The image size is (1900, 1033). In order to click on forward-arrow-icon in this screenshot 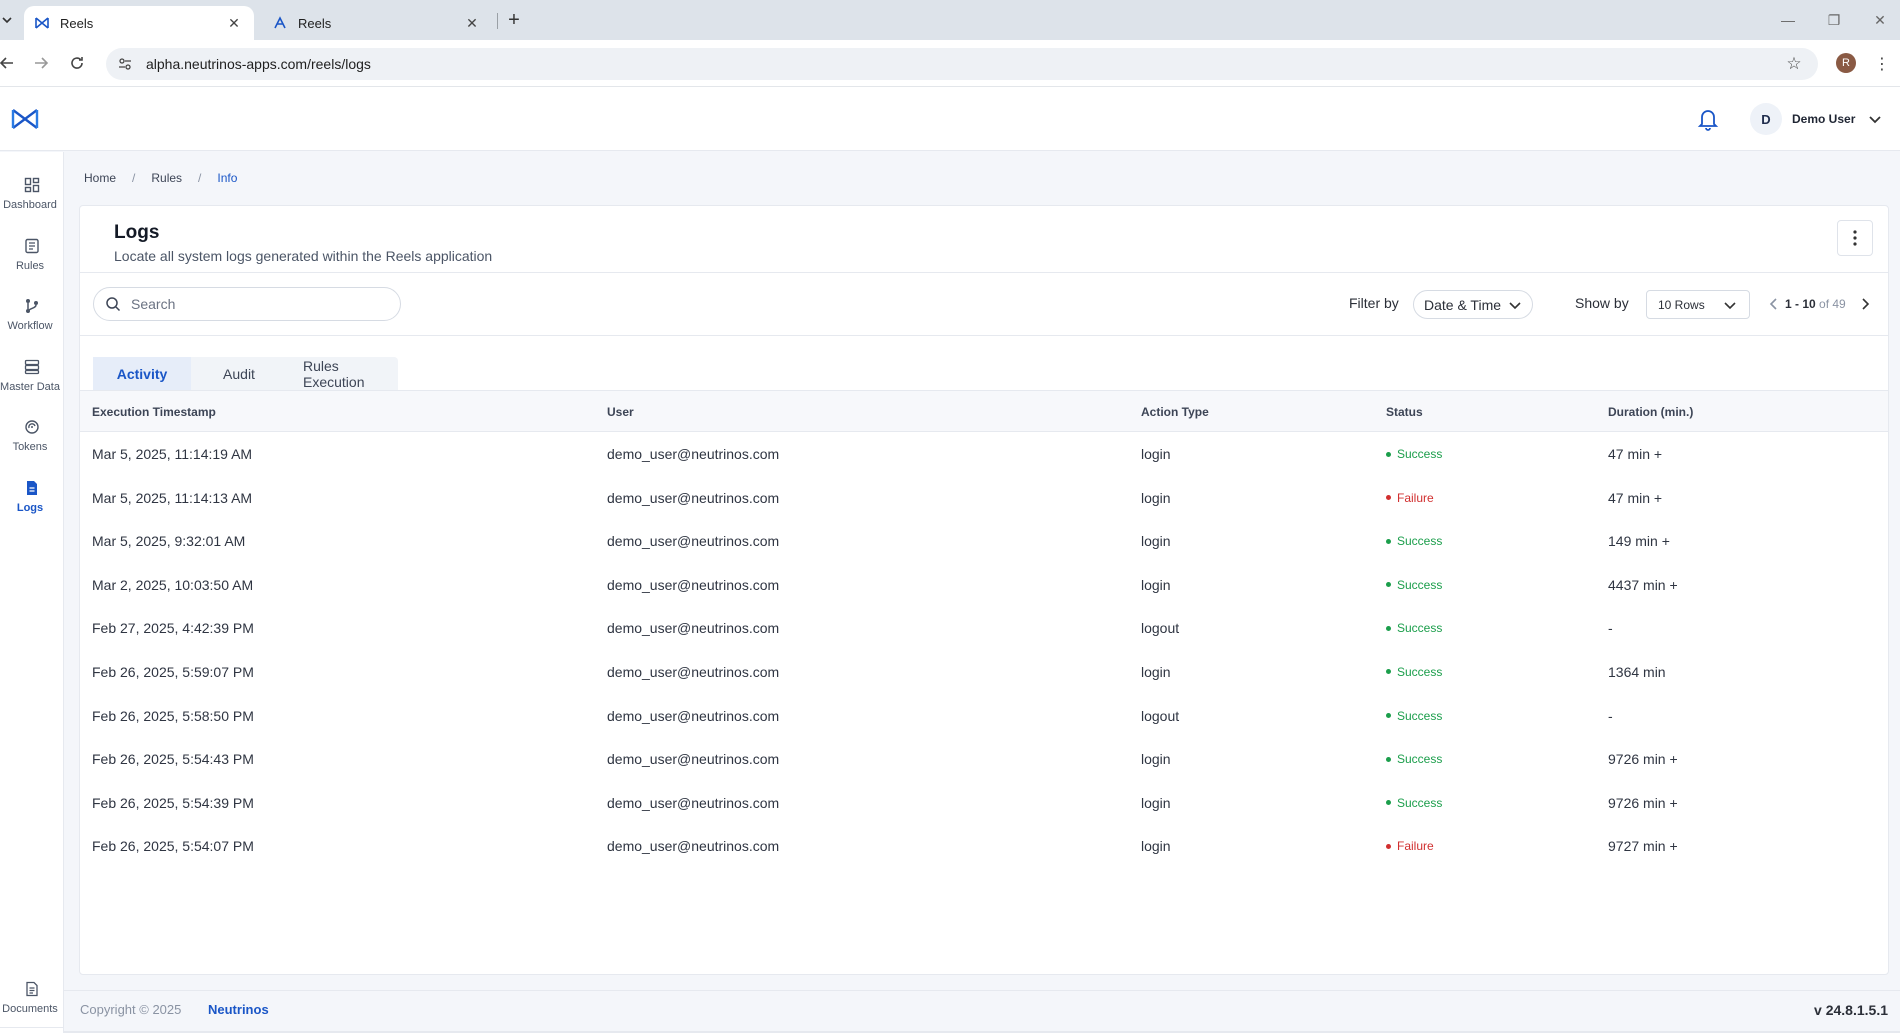, I will do `click(41, 63)`.